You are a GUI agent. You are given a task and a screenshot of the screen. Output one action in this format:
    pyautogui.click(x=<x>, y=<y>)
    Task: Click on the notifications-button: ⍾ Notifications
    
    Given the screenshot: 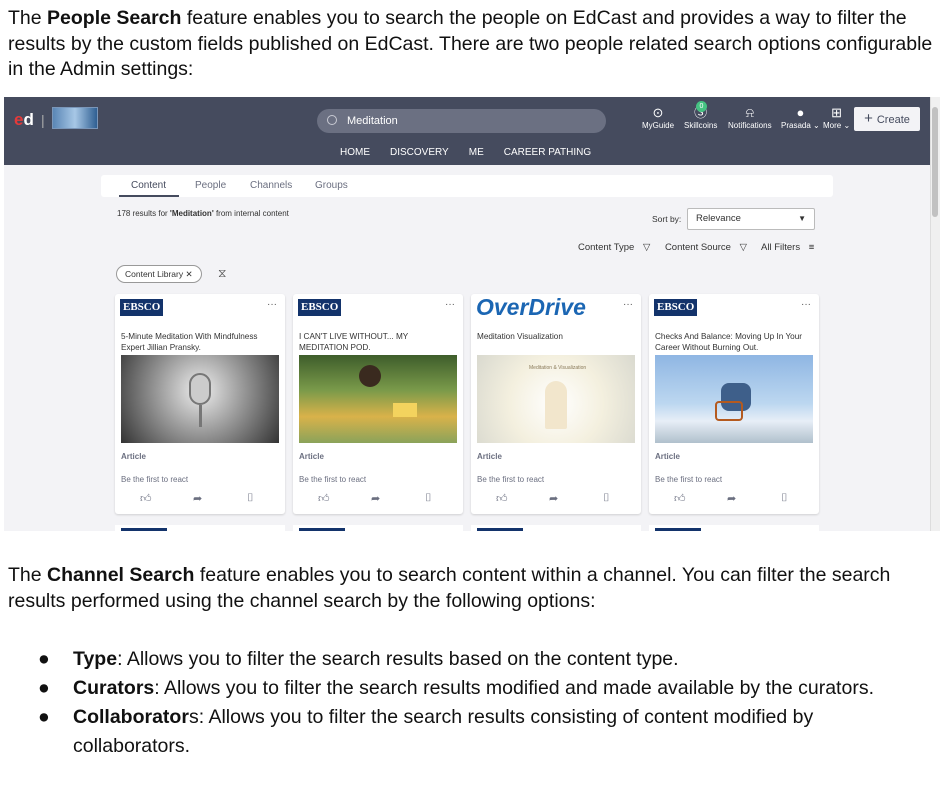 What is the action you would take?
    pyautogui.click(x=750, y=117)
    